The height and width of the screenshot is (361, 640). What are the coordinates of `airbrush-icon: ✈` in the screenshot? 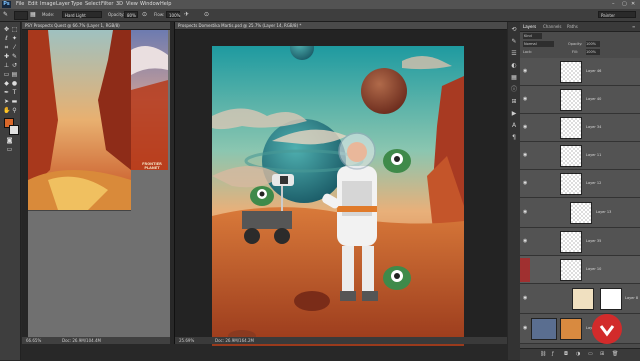 It's located at (187, 14).